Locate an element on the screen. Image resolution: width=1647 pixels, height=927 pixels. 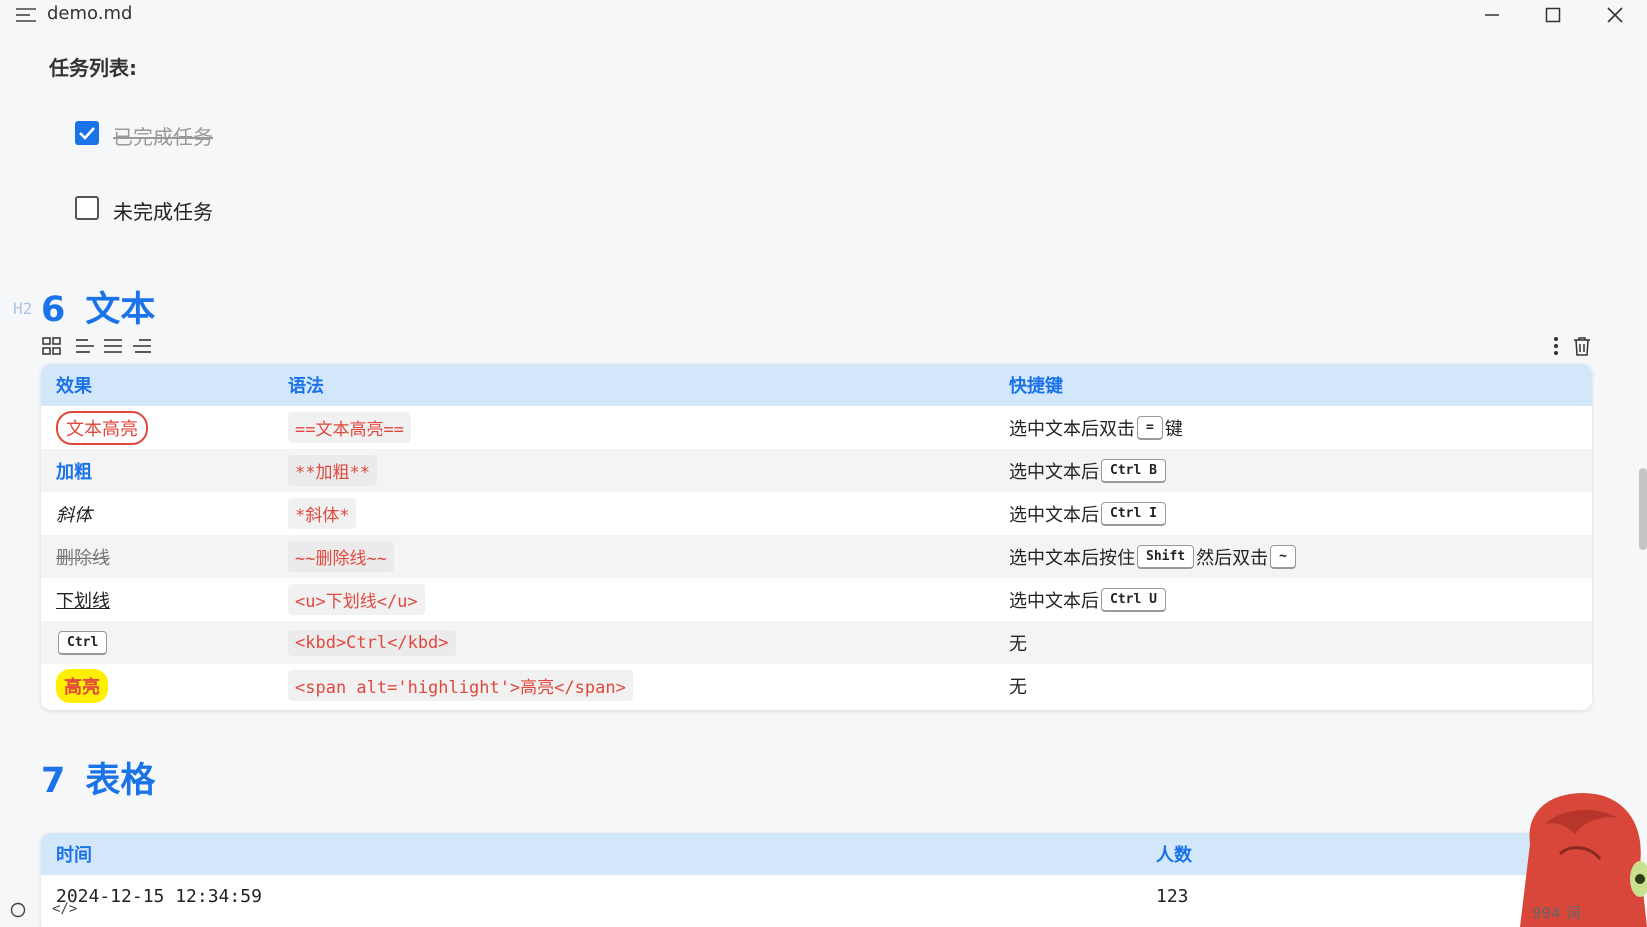
table-cell: 选中文本后双击 = 键 is located at coordinates (1096, 427).